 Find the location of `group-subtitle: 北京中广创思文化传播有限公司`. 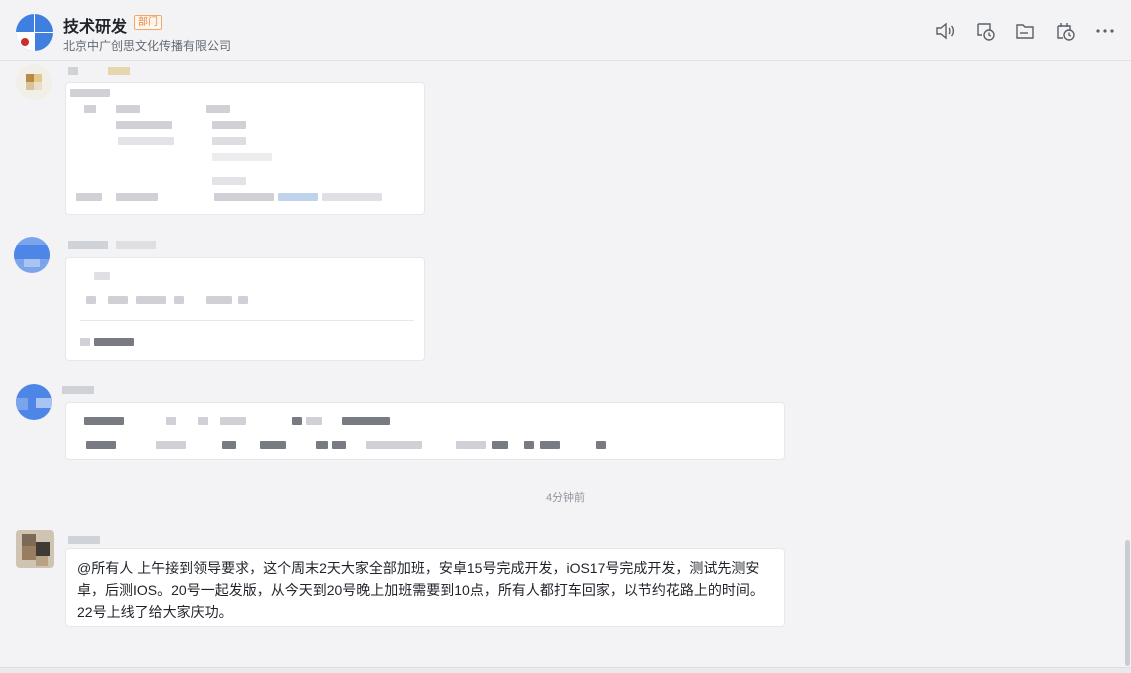

group-subtitle: 北京中广创思文化传播有限公司 is located at coordinates (147, 46).